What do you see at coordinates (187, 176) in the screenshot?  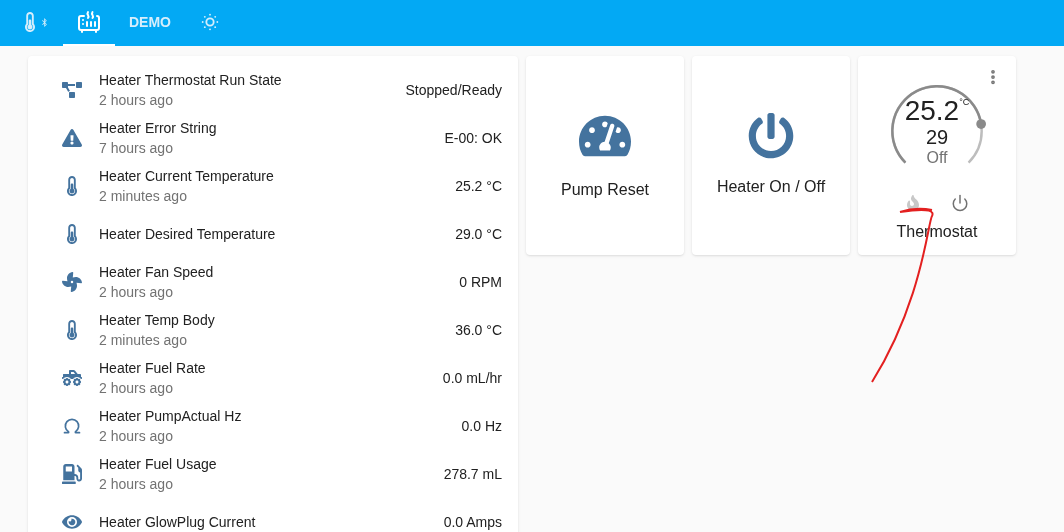 I see `entity-name: Heater Current Temperature` at bounding box center [187, 176].